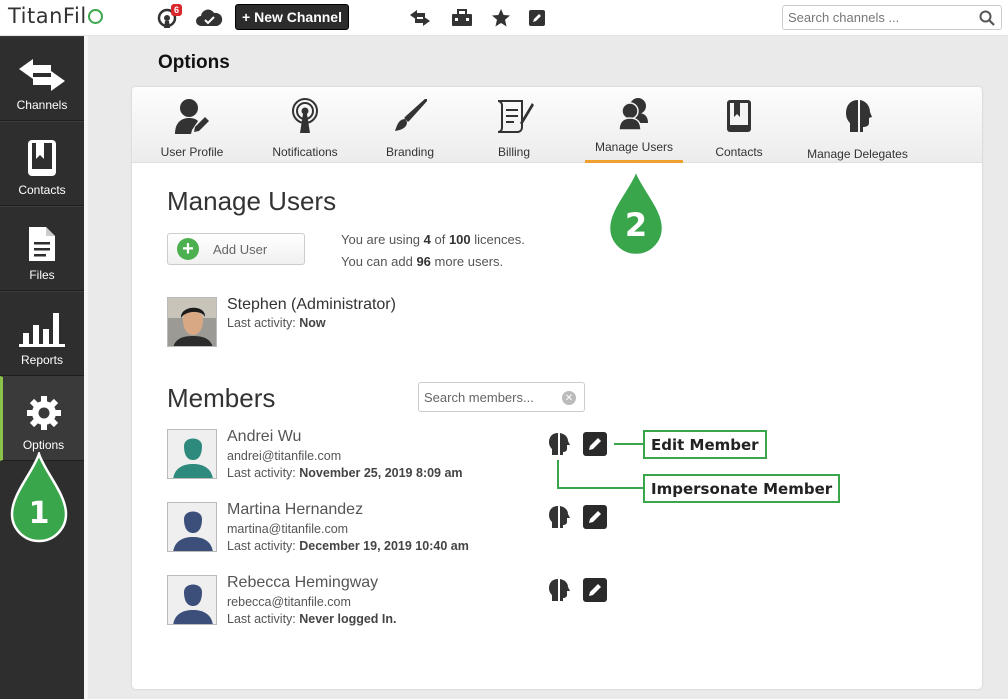  Describe the element at coordinates (569, 398) in the screenshot. I see `clear-search-icon: ✕` at that location.